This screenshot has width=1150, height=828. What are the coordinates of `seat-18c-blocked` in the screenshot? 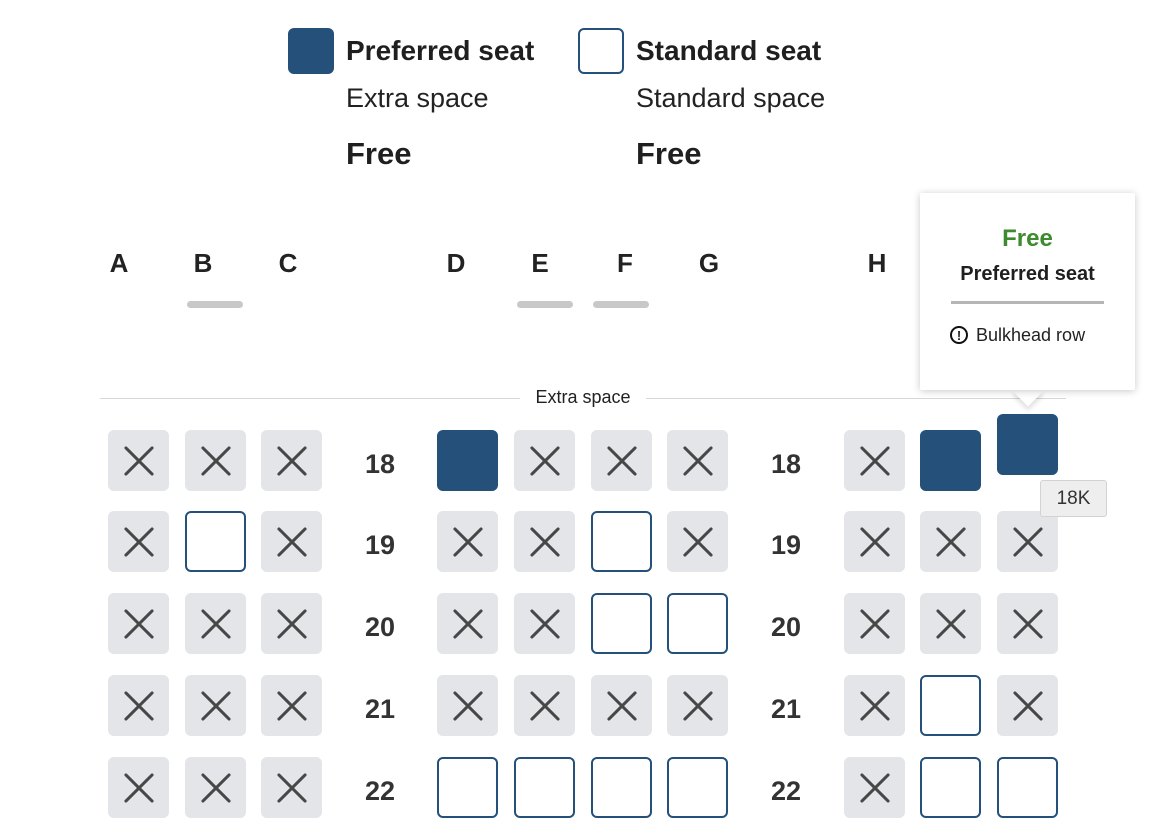 It's located at (291, 460).